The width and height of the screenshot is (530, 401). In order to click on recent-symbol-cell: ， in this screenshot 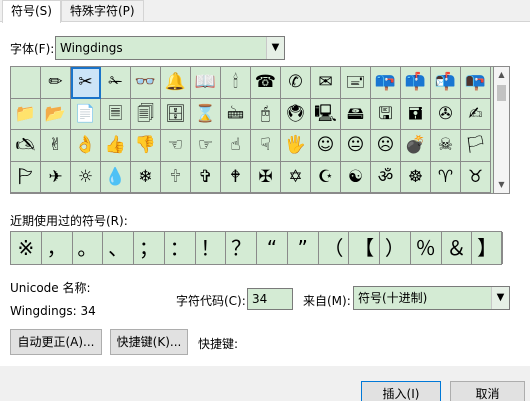, I will do `click(57, 248)`.